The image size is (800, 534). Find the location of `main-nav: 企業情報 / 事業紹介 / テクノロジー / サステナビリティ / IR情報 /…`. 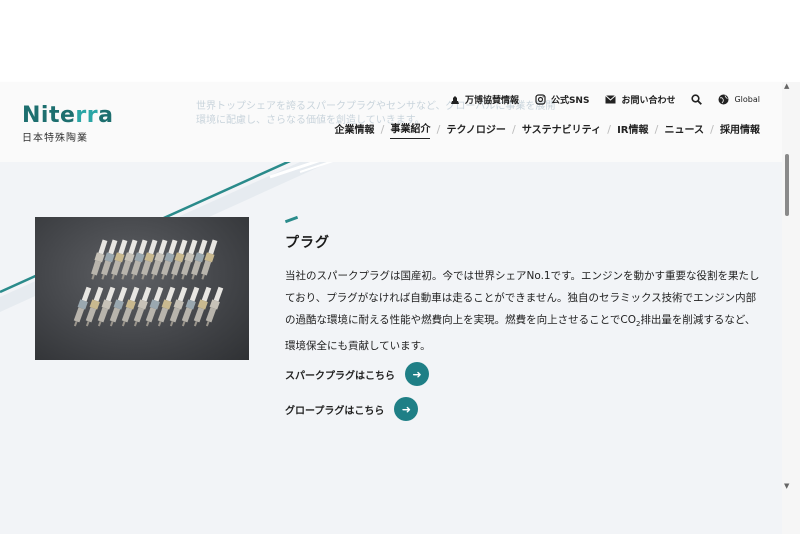

main-nav: 企業情報 / 事業紹介 / テクノロジー / サステナビリティ / IR情報 /… is located at coordinates (547, 129).